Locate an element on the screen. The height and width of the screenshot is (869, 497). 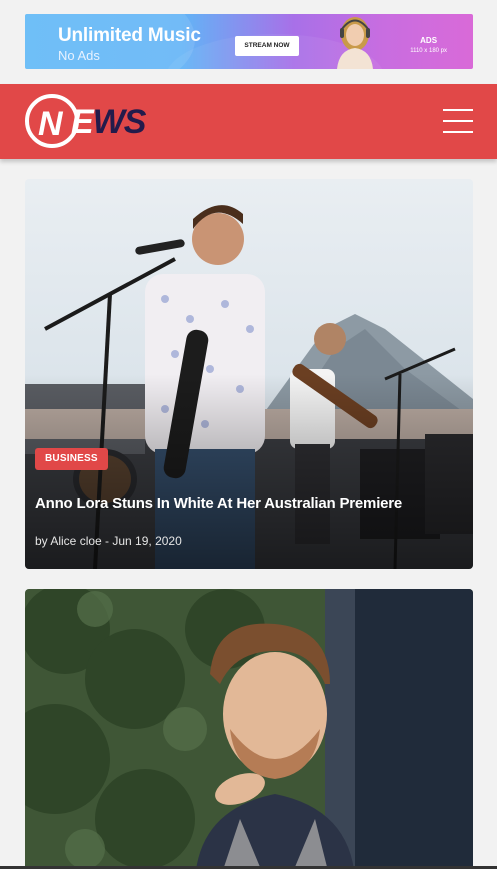
hamburger-menu-icon is located at coordinates (458, 121).